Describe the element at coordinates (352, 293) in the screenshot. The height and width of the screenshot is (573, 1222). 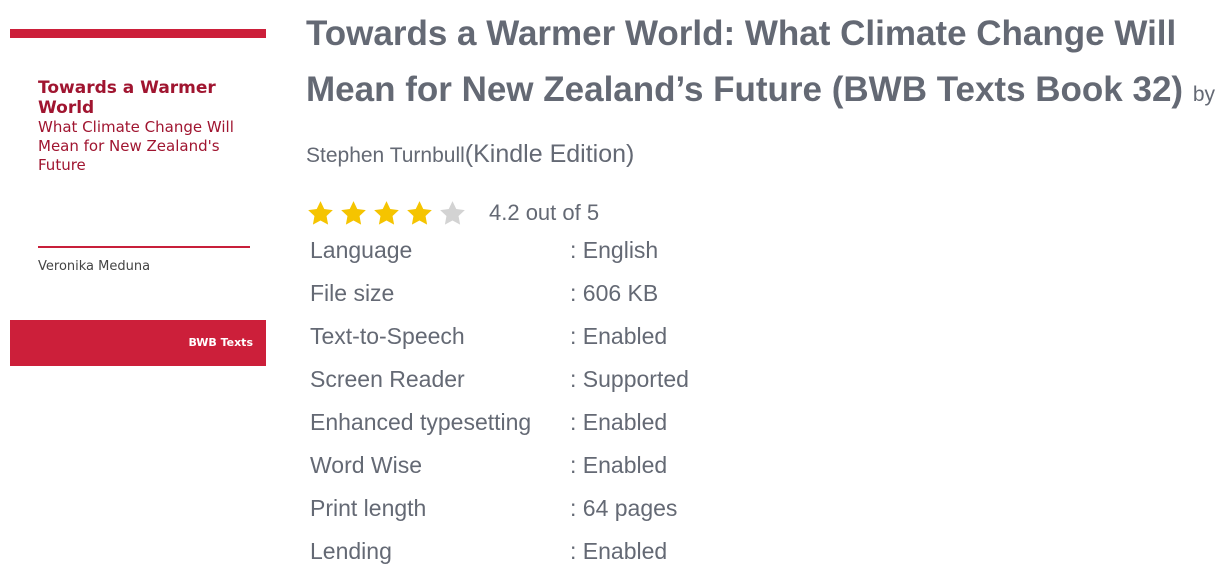
I see `detail-label: File size` at that location.